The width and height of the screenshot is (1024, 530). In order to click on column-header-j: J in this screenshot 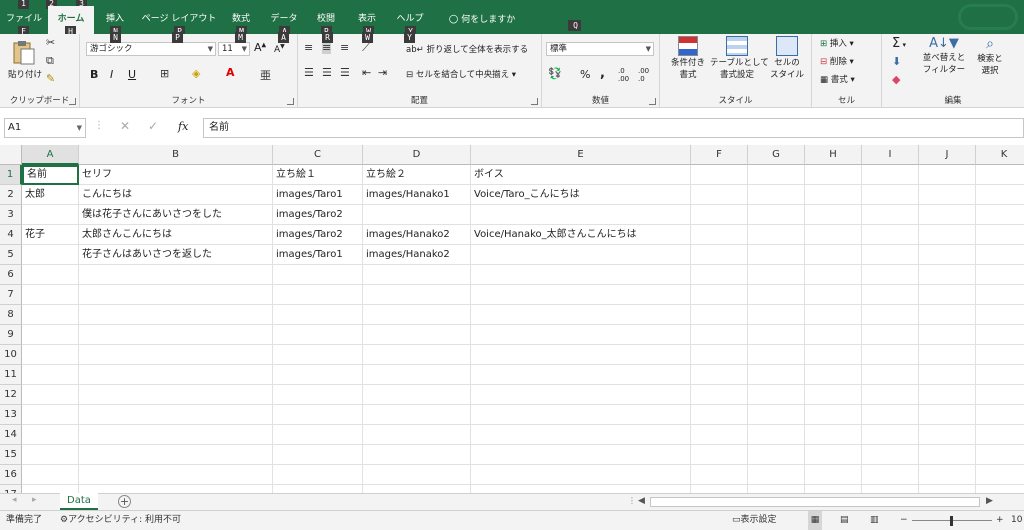, I will do `click(947, 155)`.